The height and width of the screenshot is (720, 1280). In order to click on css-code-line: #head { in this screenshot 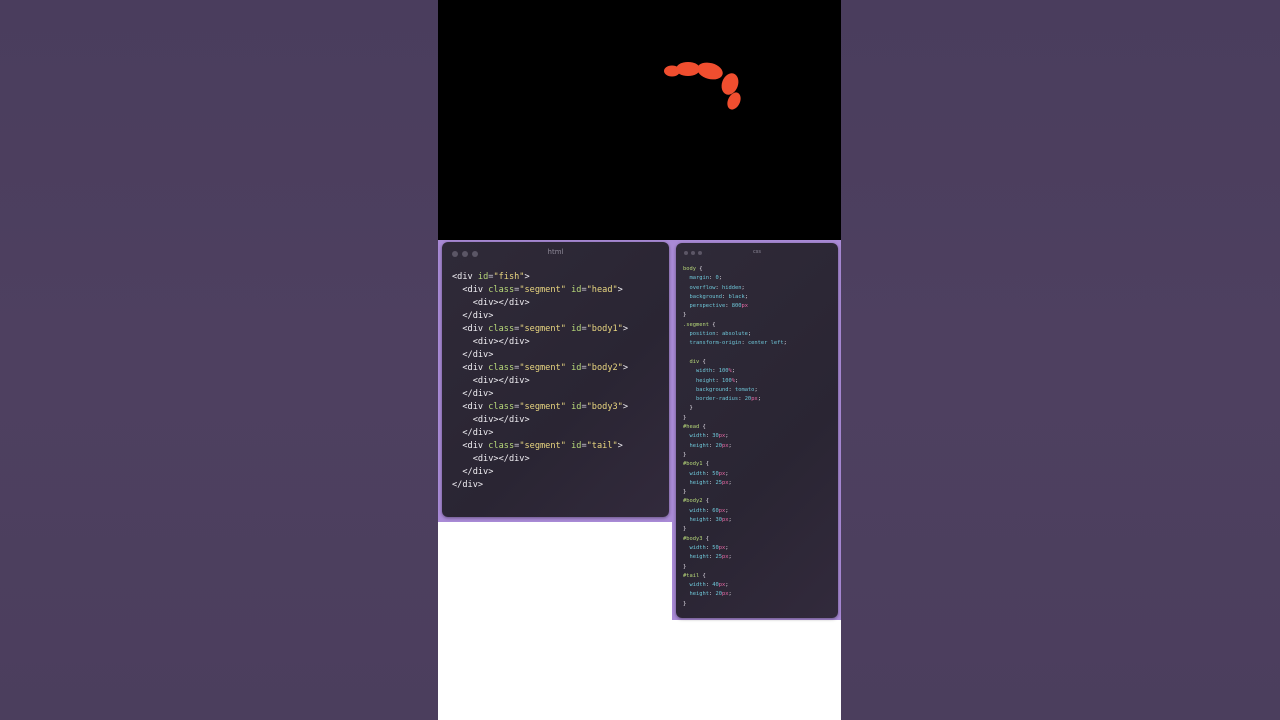, I will do `click(694, 427)`.